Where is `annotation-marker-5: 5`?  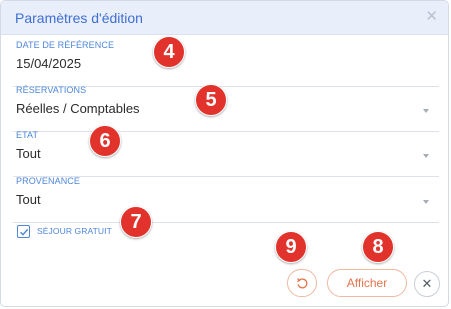
annotation-marker-5: 5 is located at coordinates (211, 100).